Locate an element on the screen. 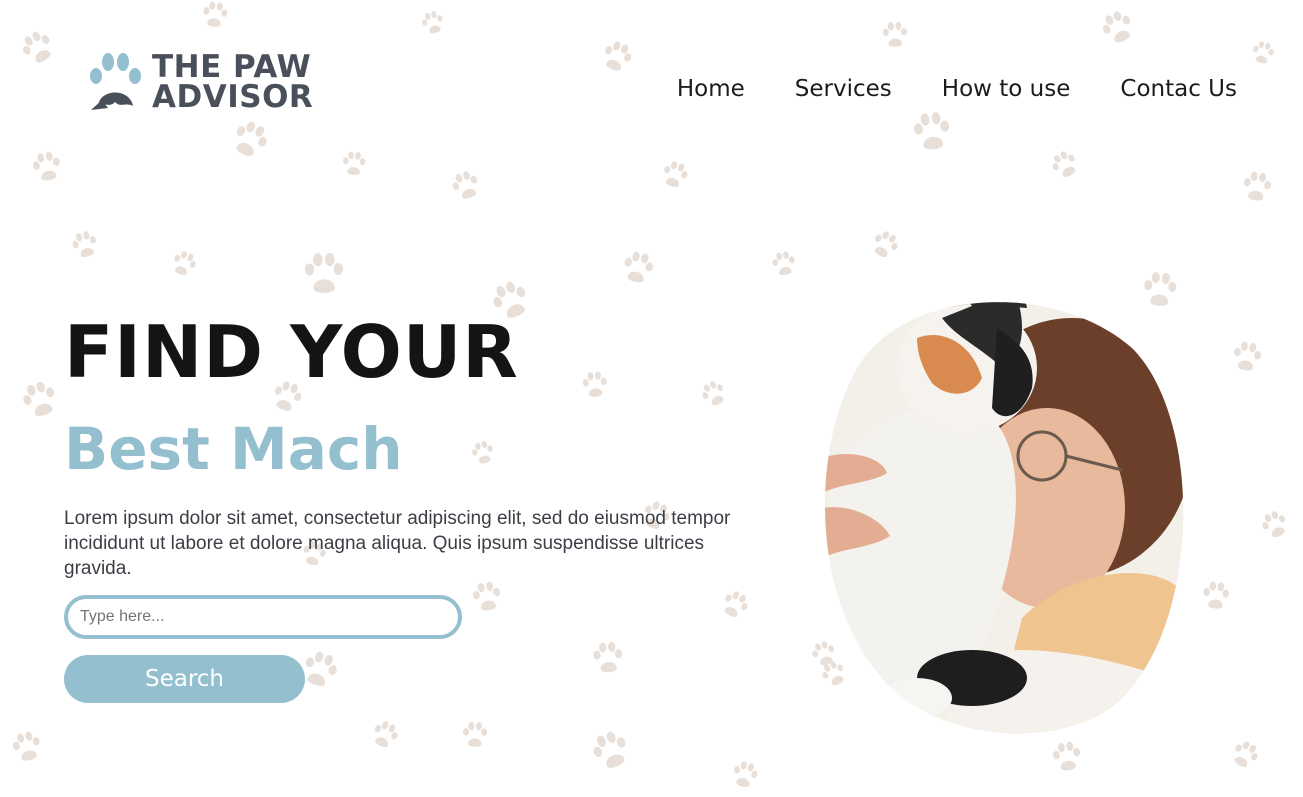 The height and width of the screenshot is (797, 1303). search-input is located at coordinates (263, 617).